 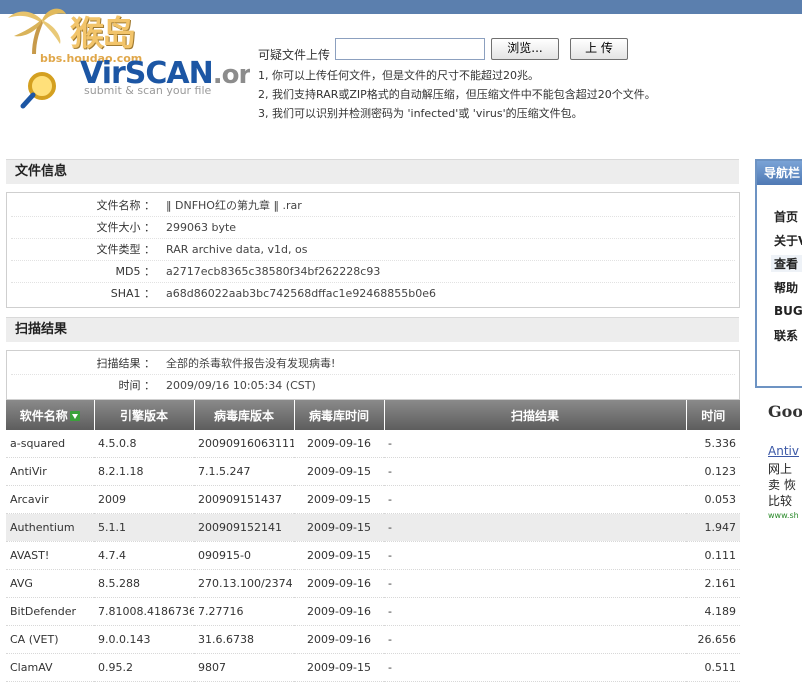 I want to click on cell-time: 0.111, so click(x=713, y=555).